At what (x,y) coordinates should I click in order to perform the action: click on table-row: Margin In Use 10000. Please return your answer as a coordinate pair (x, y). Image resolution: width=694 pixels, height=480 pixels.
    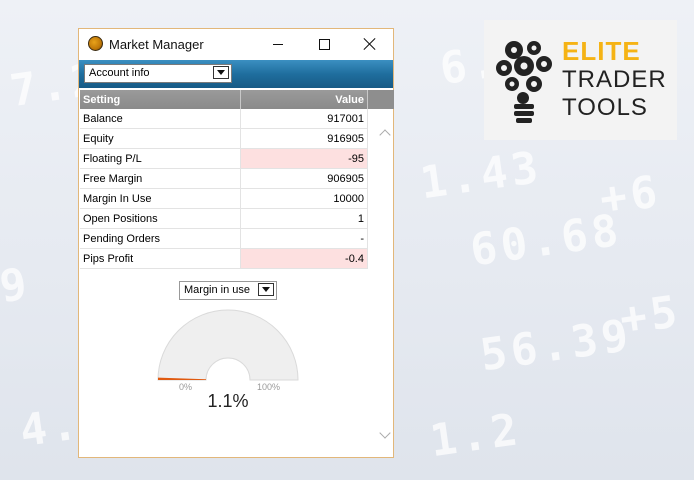
    Looking at the image, I should click on (224, 198).